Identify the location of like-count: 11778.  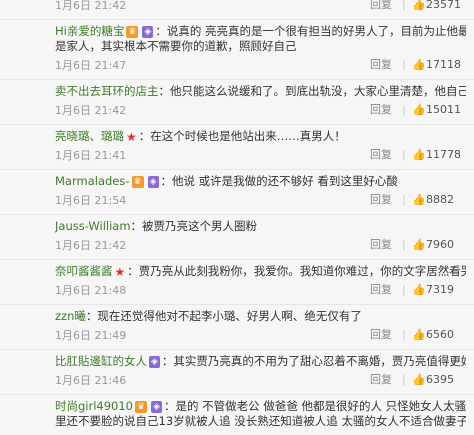
(443, 154).